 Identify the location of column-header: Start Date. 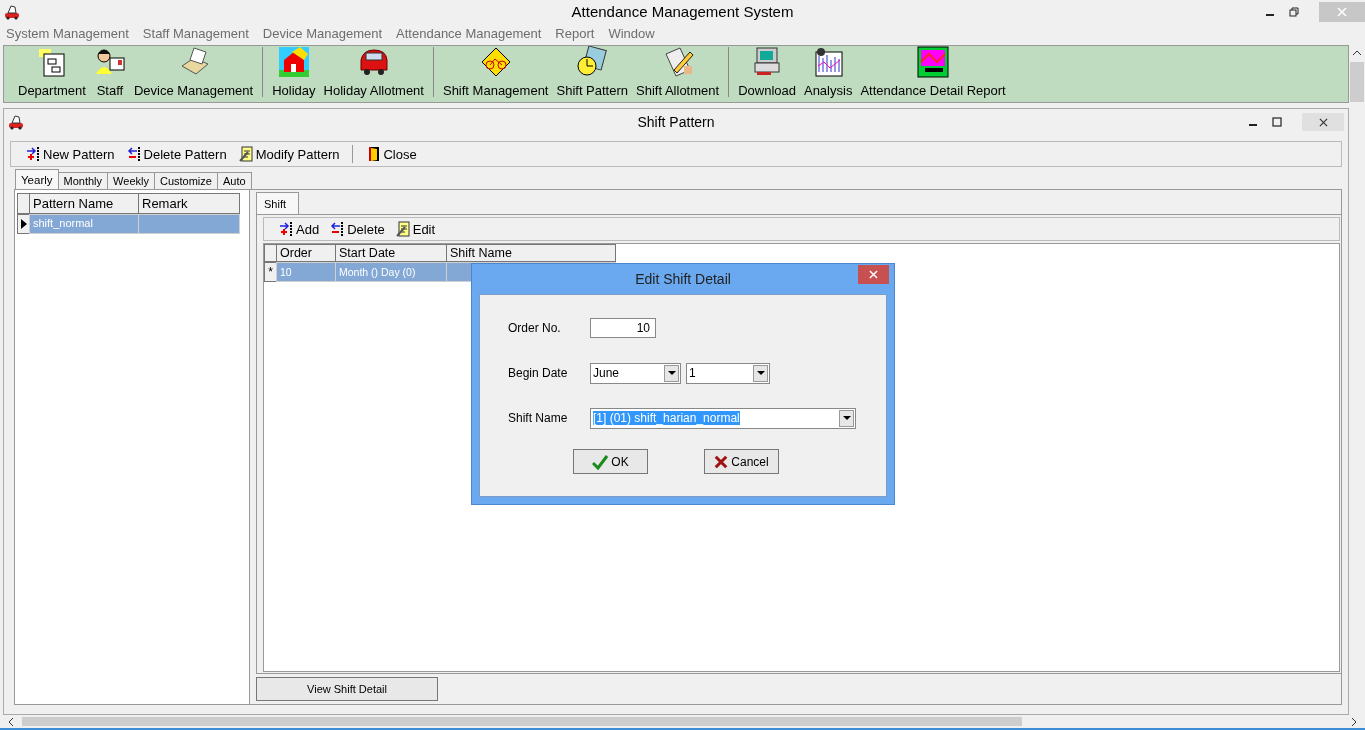
(391, 253).